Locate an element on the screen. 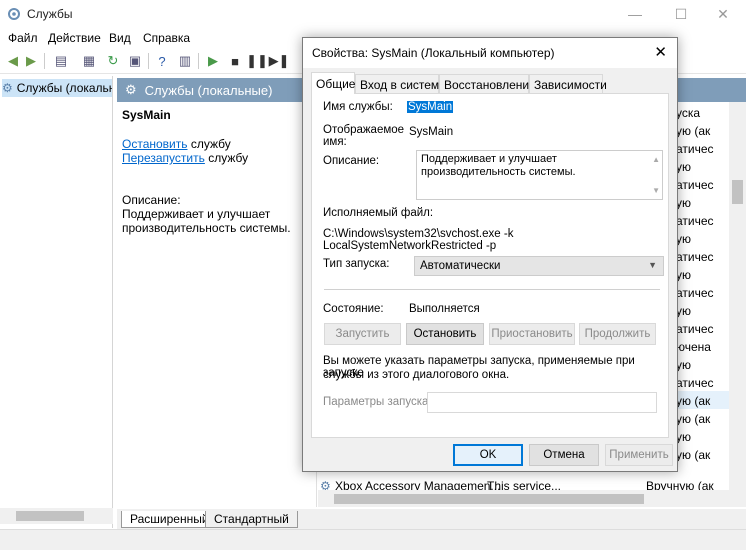 The height and width of the screenshot is (550, 746). ok-button: OK is located at coordinates (488, 455).